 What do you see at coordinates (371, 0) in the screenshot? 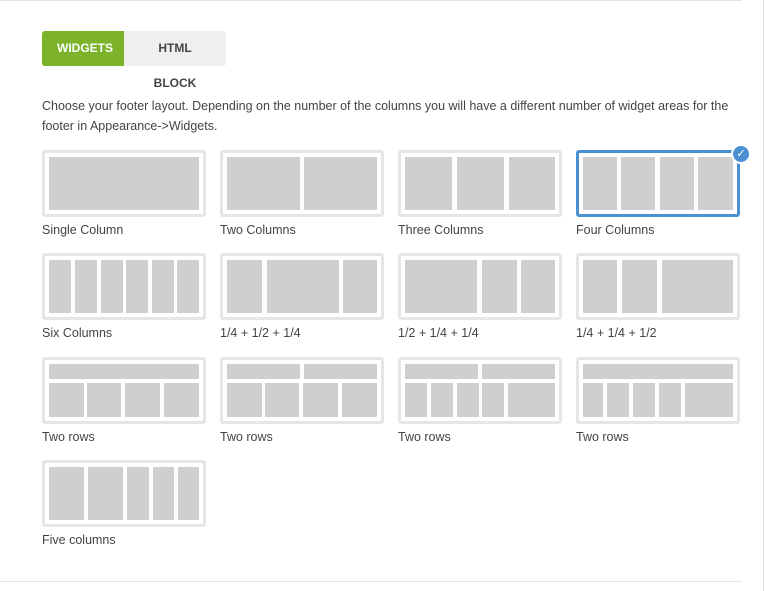
I see `top-divider` at bounding box center [371, 0].